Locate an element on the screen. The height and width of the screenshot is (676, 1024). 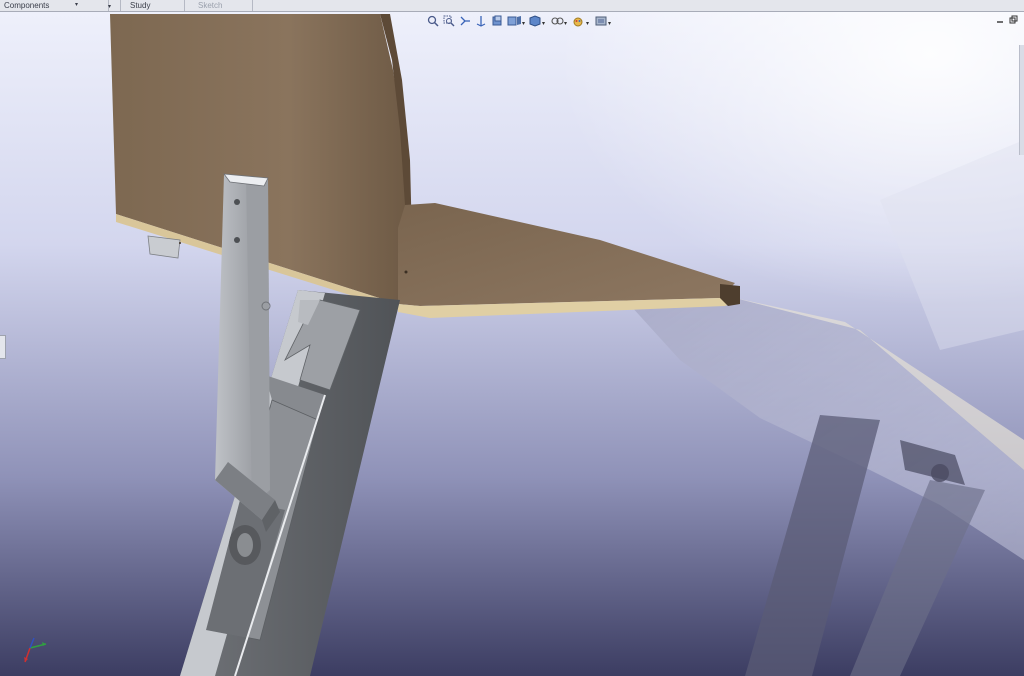
tab-sketch-label: Sketch is located at coordinates (210, 5).